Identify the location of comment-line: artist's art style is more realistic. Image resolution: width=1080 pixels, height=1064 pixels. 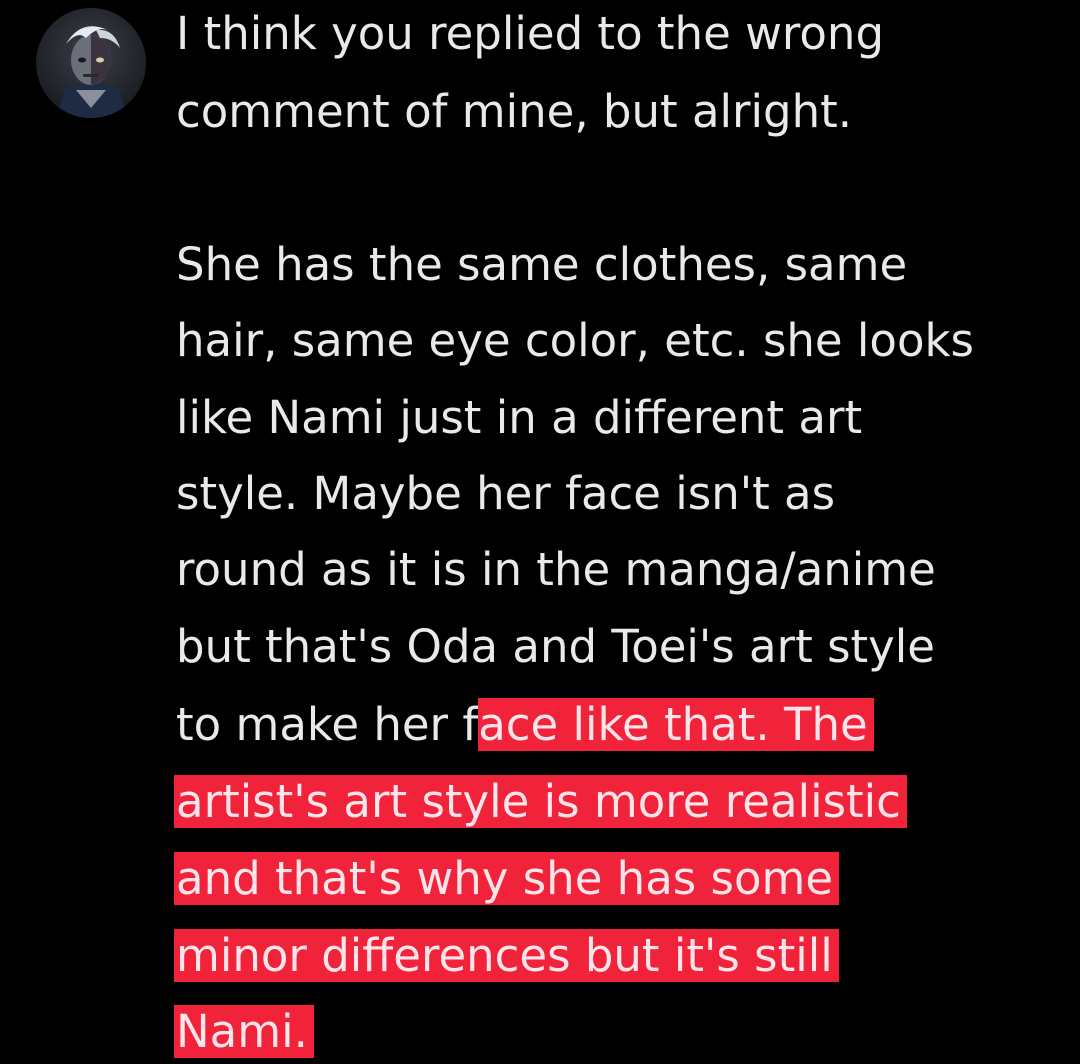
(540, 802).